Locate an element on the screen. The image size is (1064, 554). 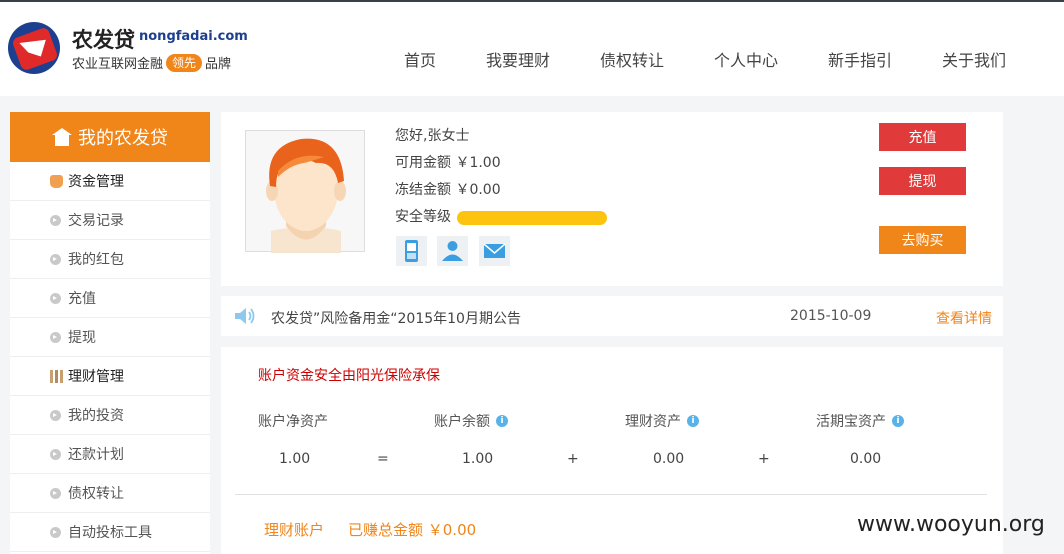
sidebar-item-label: 提现 is located at coordinates (82, 338).